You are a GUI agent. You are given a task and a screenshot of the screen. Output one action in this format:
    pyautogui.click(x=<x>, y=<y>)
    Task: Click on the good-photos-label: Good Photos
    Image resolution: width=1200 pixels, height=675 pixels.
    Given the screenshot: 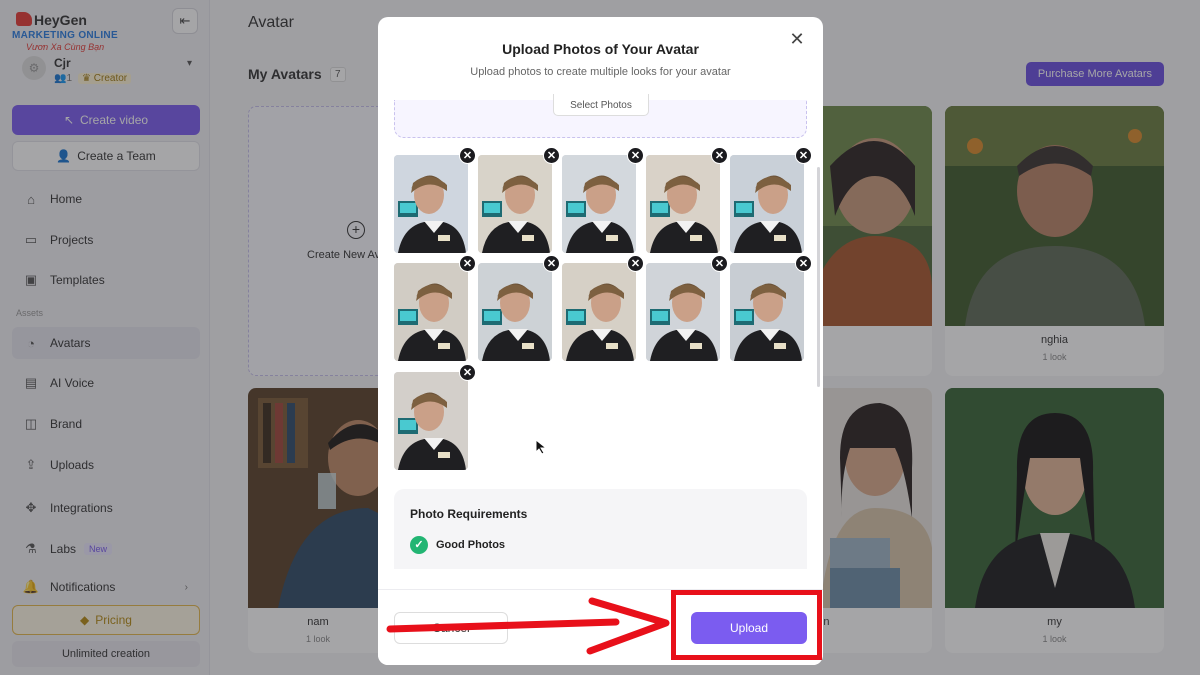 What is the action you would take?
    pyautogui.click(x=471, y=545)
    